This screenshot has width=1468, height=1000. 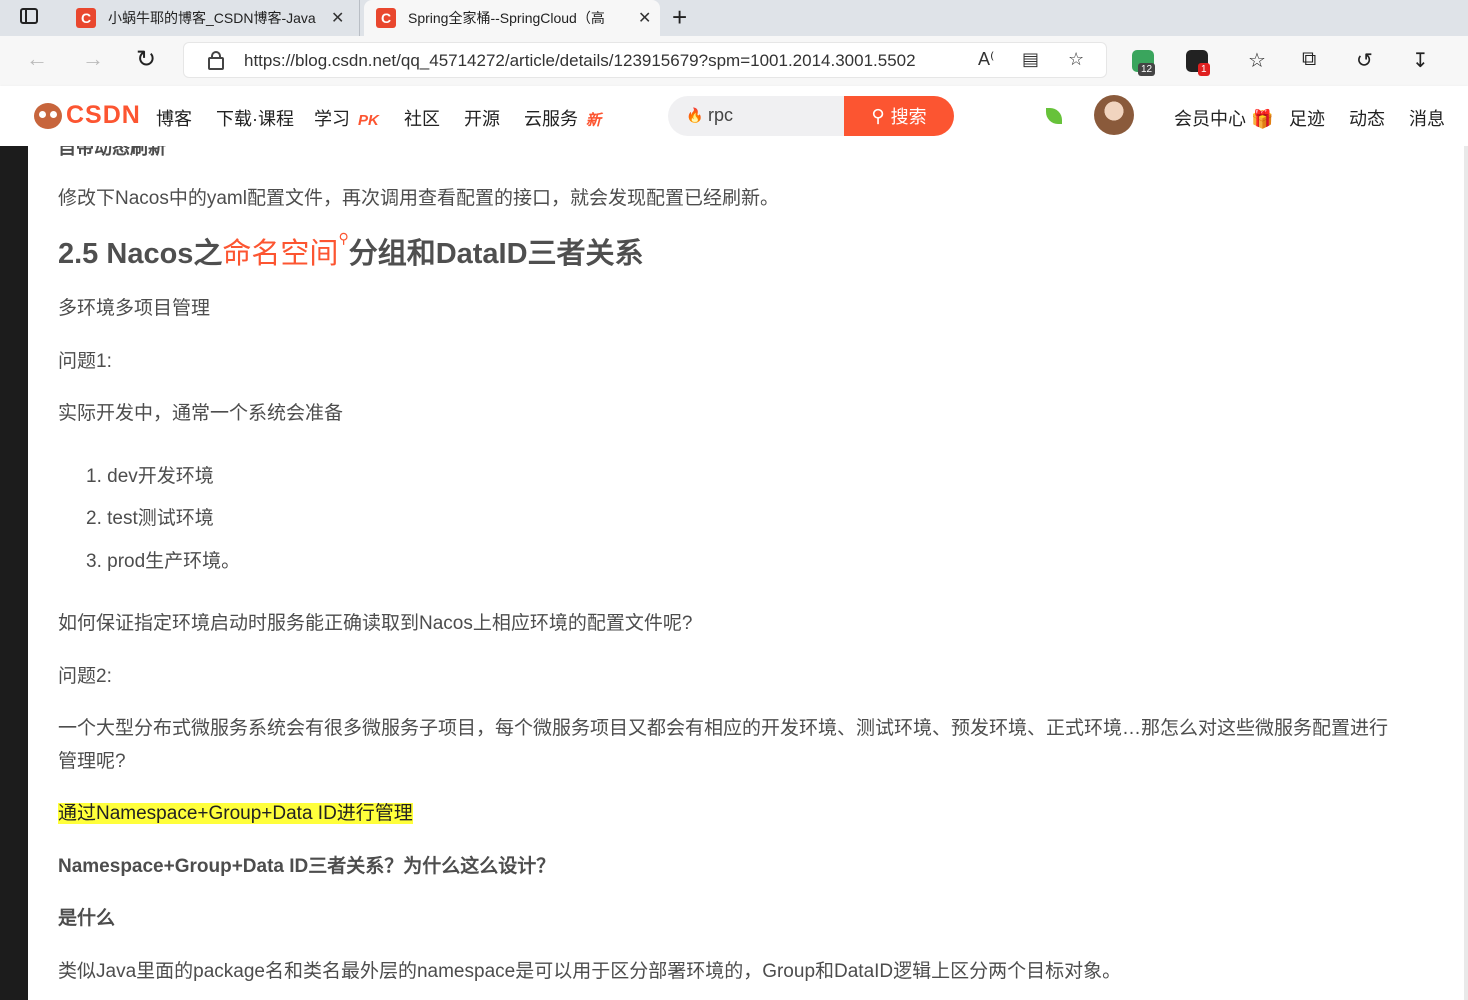 What do you see at coordinates (1054, 116) in the screenshot?
I see `leaf-icon` at bounding box center [1054, 116].